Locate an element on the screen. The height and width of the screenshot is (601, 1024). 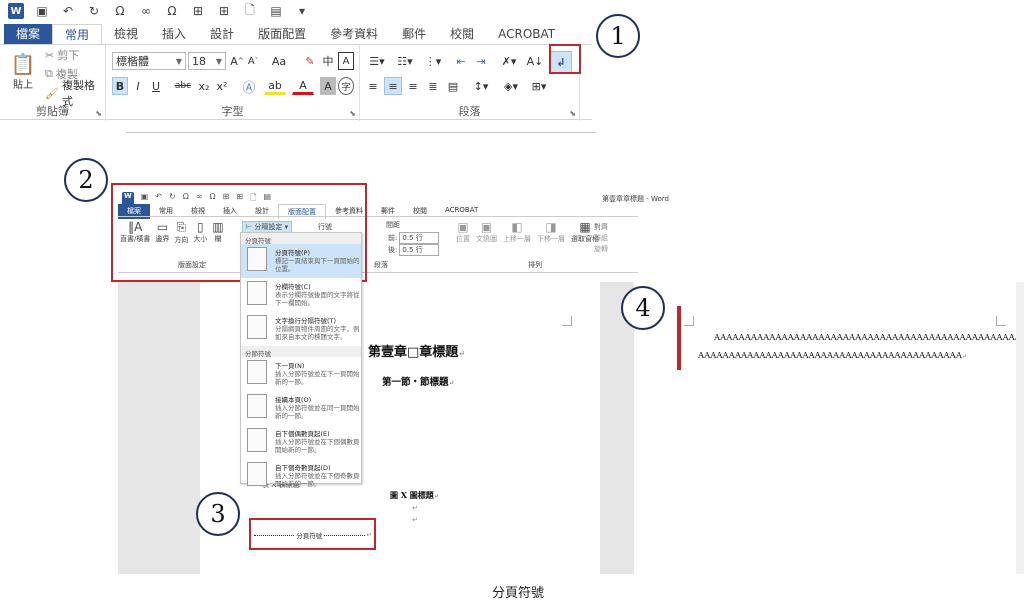
clipboard-icon: 📋 is located at coordinates (23, 63).